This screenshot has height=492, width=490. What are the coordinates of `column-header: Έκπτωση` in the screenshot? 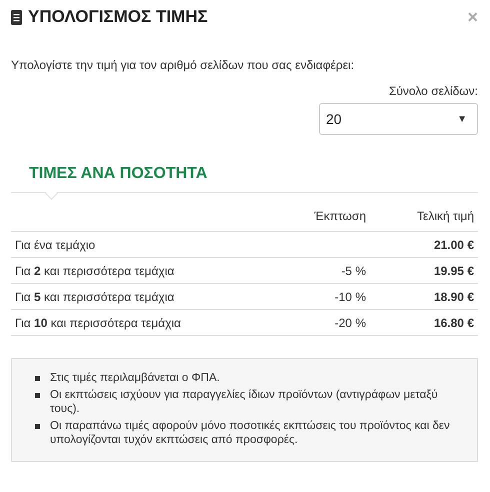 It's located at (306, 218).